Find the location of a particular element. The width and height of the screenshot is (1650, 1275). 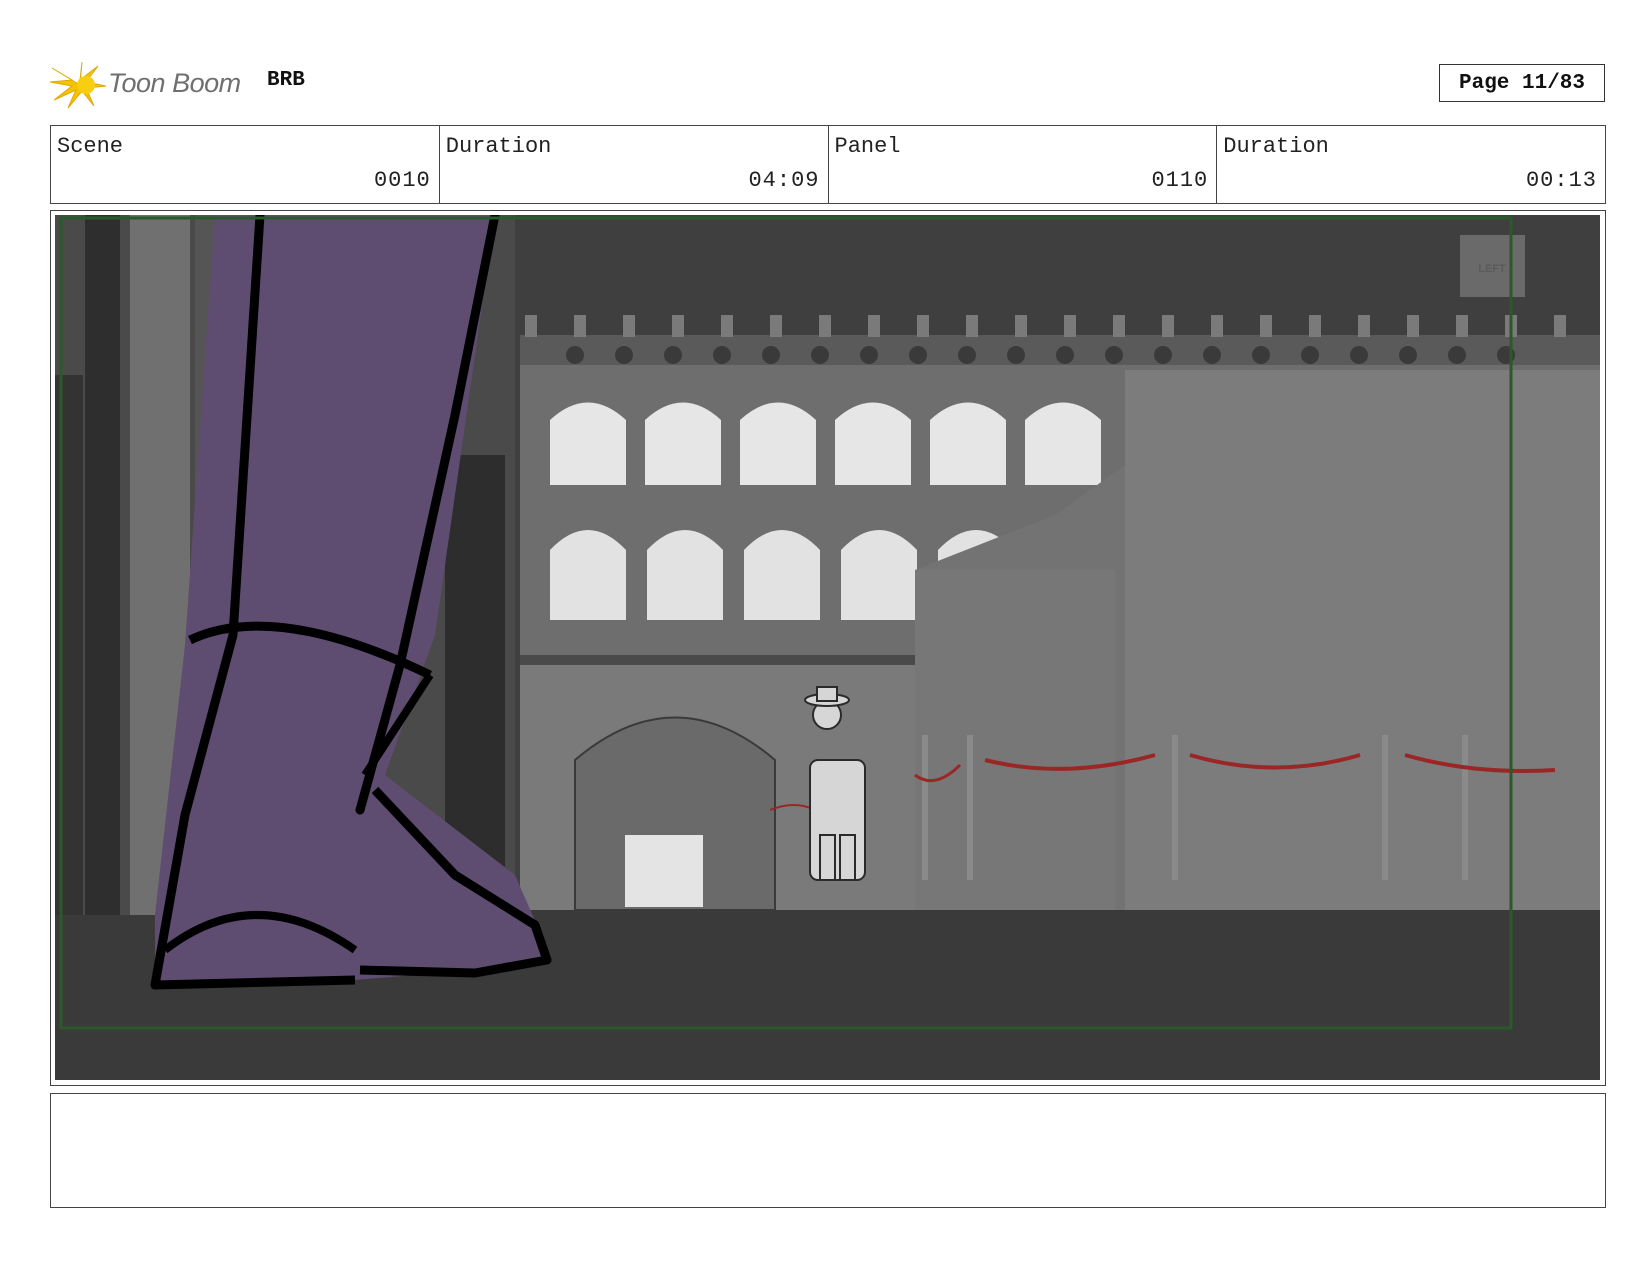

panel-duration-label: Duration is located at coordinates (1276, 146).